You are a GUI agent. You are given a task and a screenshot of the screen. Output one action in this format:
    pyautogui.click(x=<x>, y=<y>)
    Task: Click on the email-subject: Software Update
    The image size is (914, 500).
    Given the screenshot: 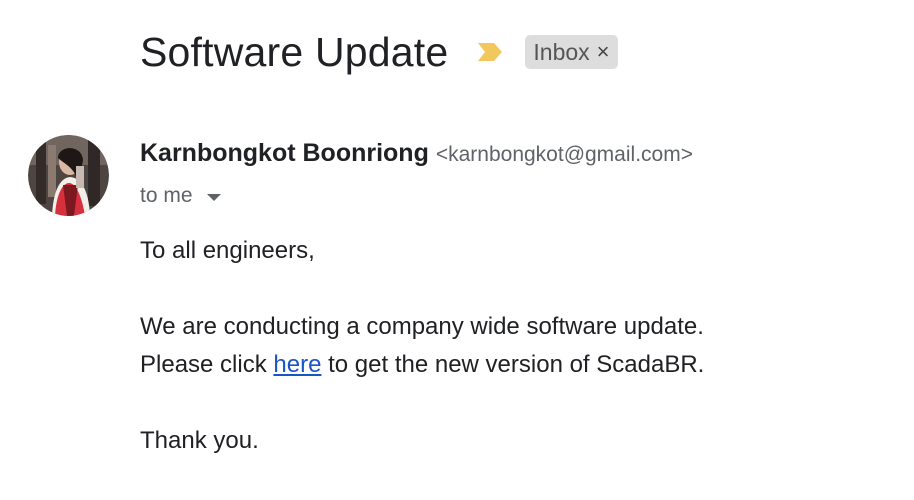 What is the action you would take?
    pyautogui.click(x=294, y=52)
    